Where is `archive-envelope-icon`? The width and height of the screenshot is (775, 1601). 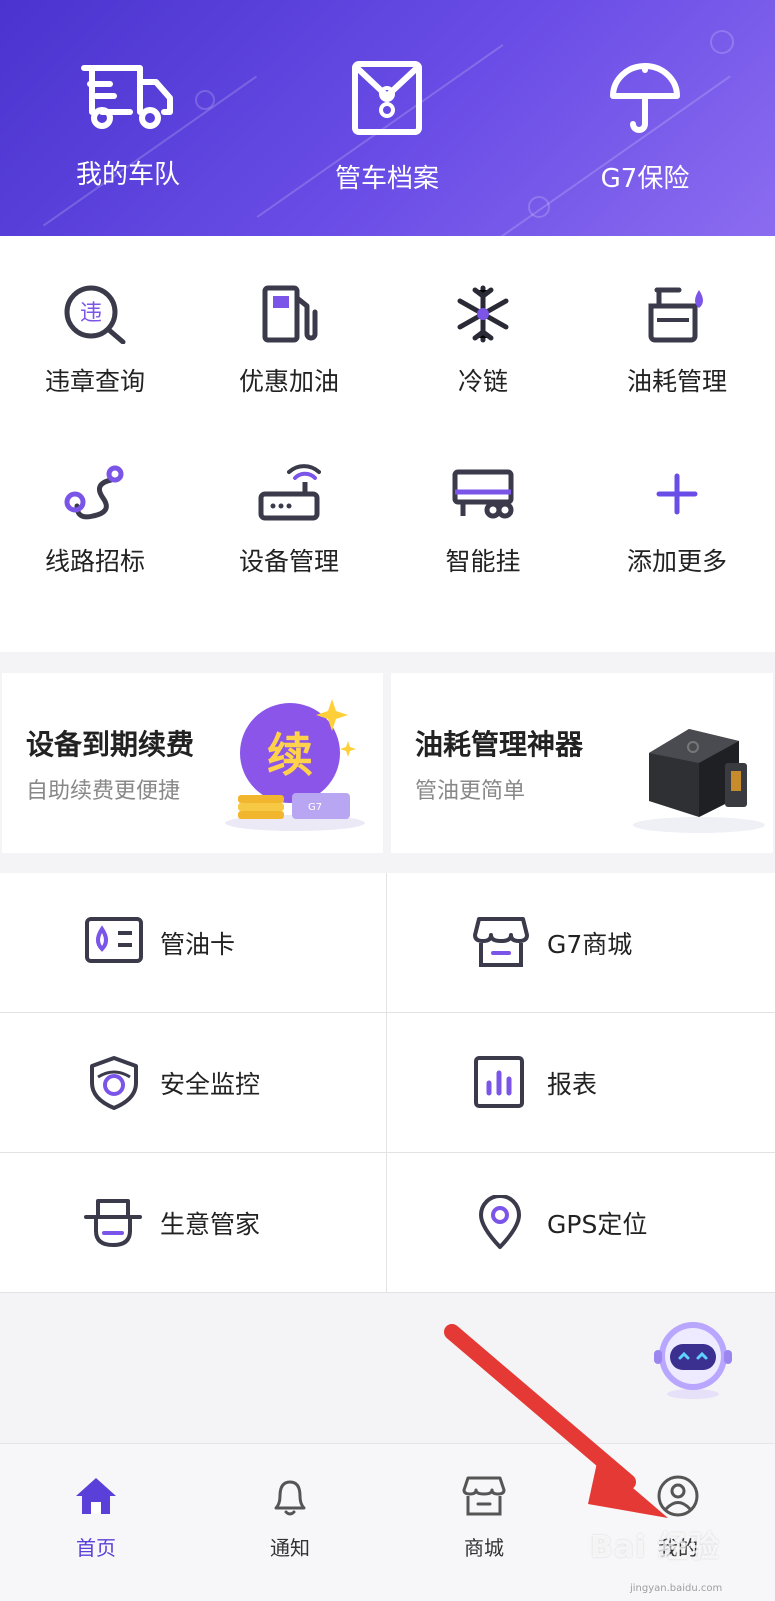
archive-envelope-icon is located at coordinates (387, 98).